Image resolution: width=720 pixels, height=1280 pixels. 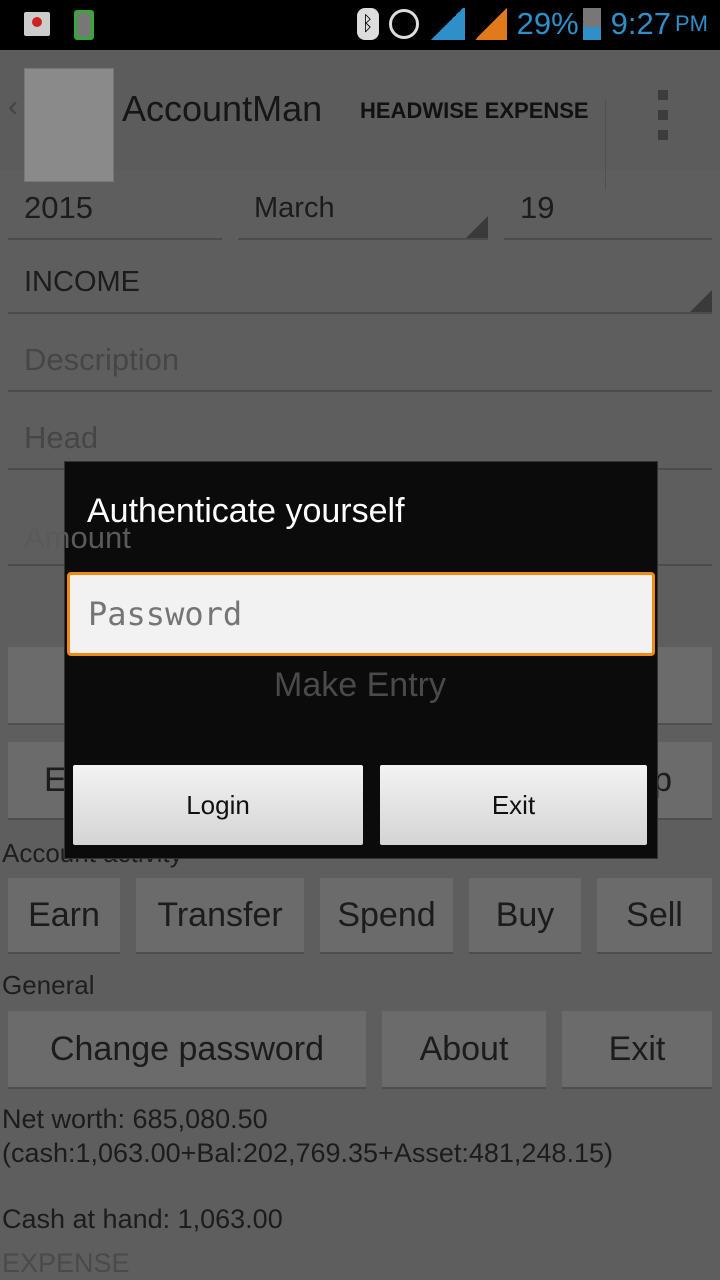 What do you see at coordinates (605, 145) in the screenshot?
I see `divider` at bounding box center [605, 145].